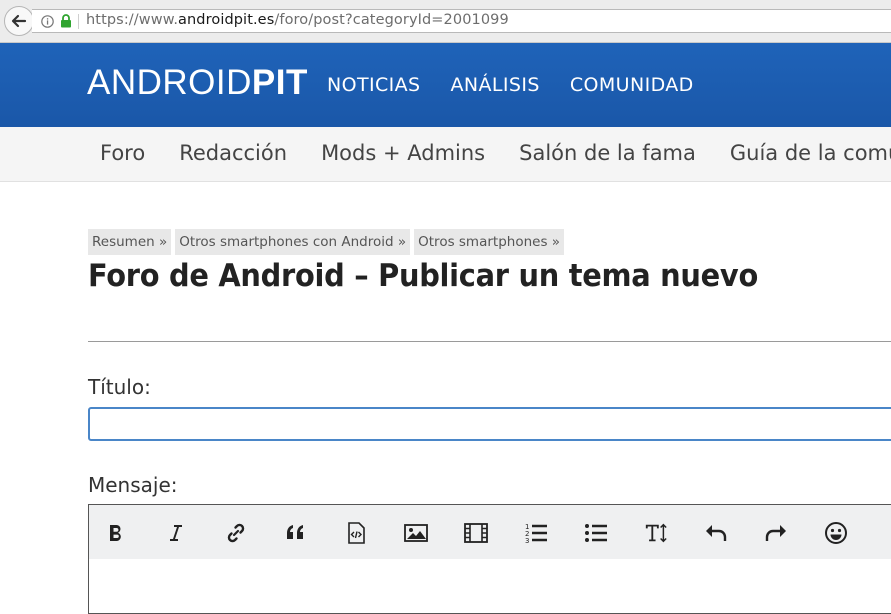 The width and height of the screenshot is (891, 614). I want to click on url-separator, so click(78, 21).